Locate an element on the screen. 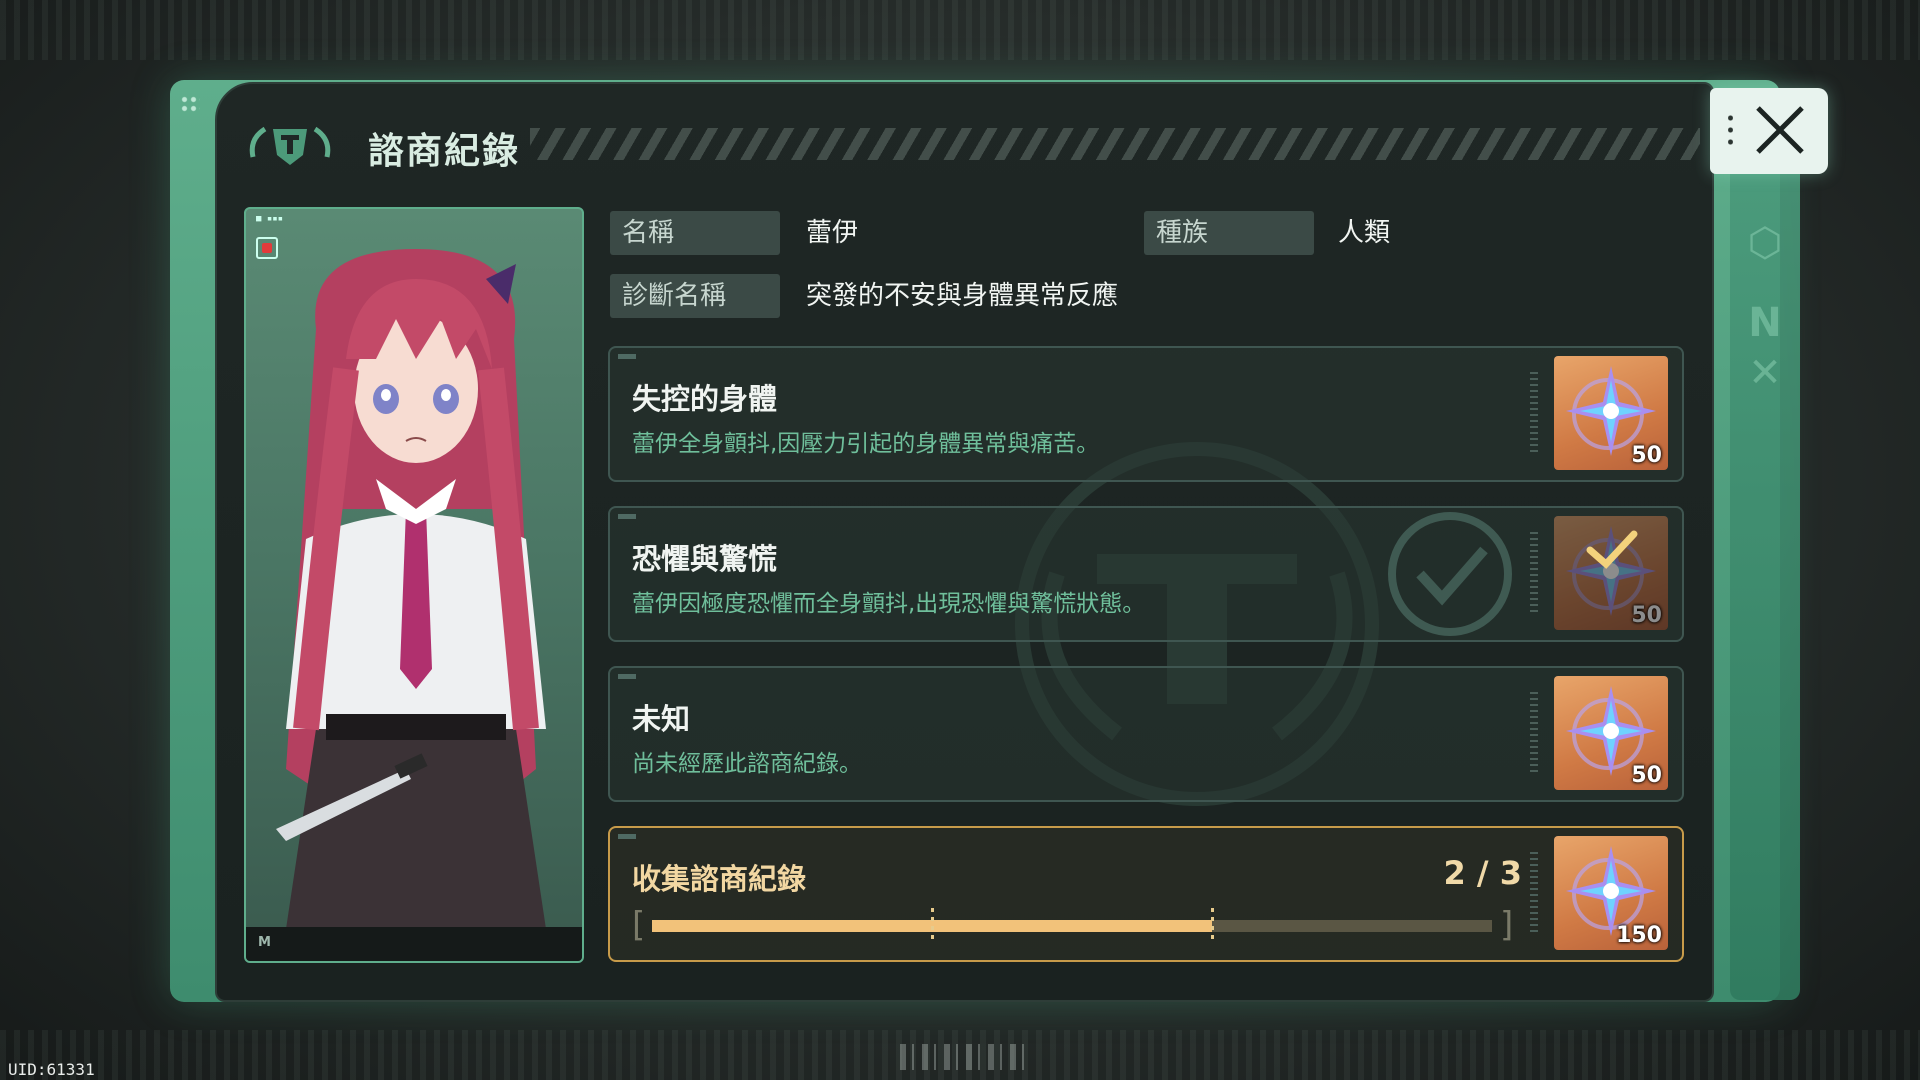 Image resolution: width=1920 pixels, height=1080 pixels. collection-progress-card: 收集諮商紀錄 2 / 3 [ ] 150 is located at coordinates (1146, 894).